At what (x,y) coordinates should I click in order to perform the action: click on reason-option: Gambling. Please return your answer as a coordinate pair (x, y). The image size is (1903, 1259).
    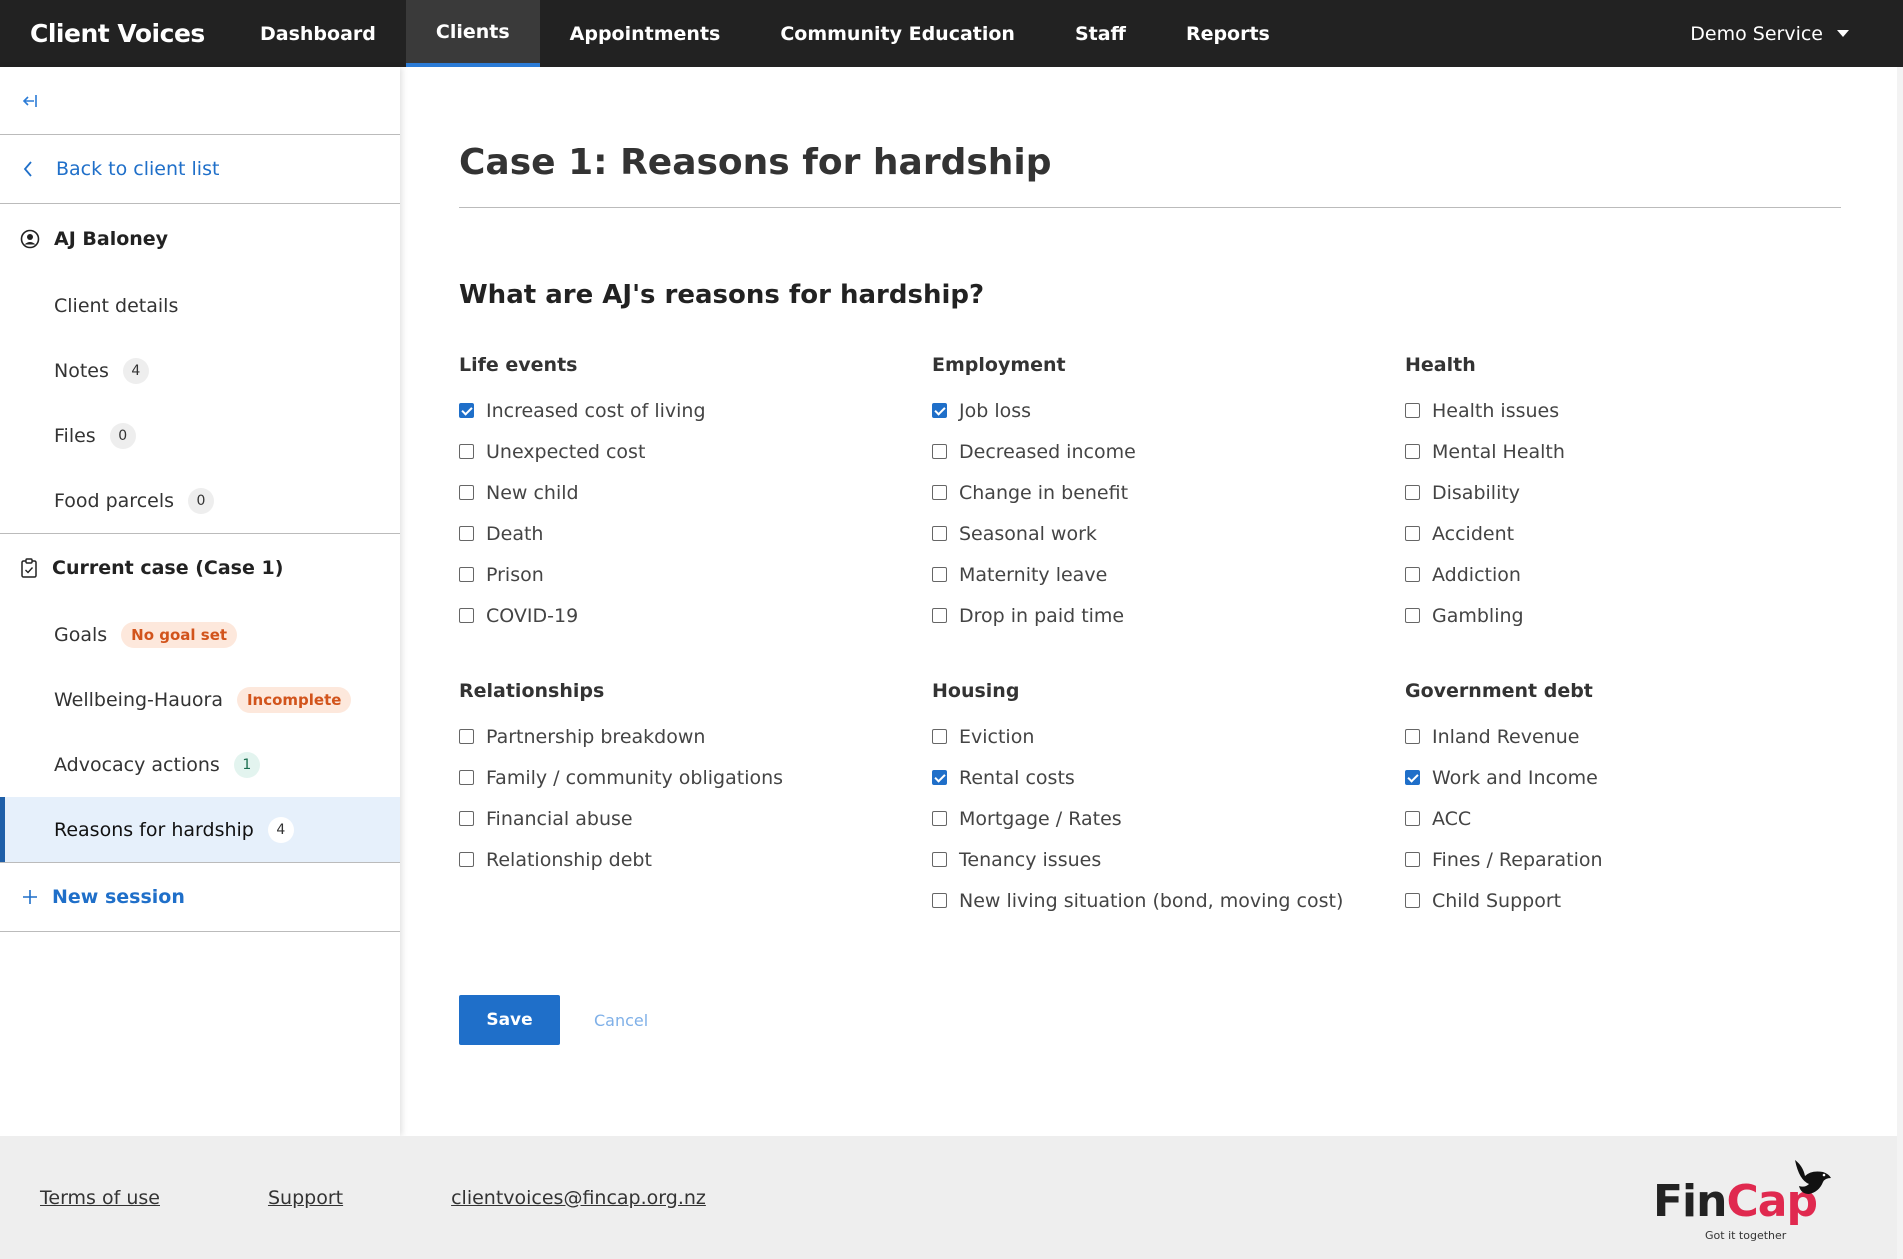
    Looking at the image, I should click on (1623, 615).